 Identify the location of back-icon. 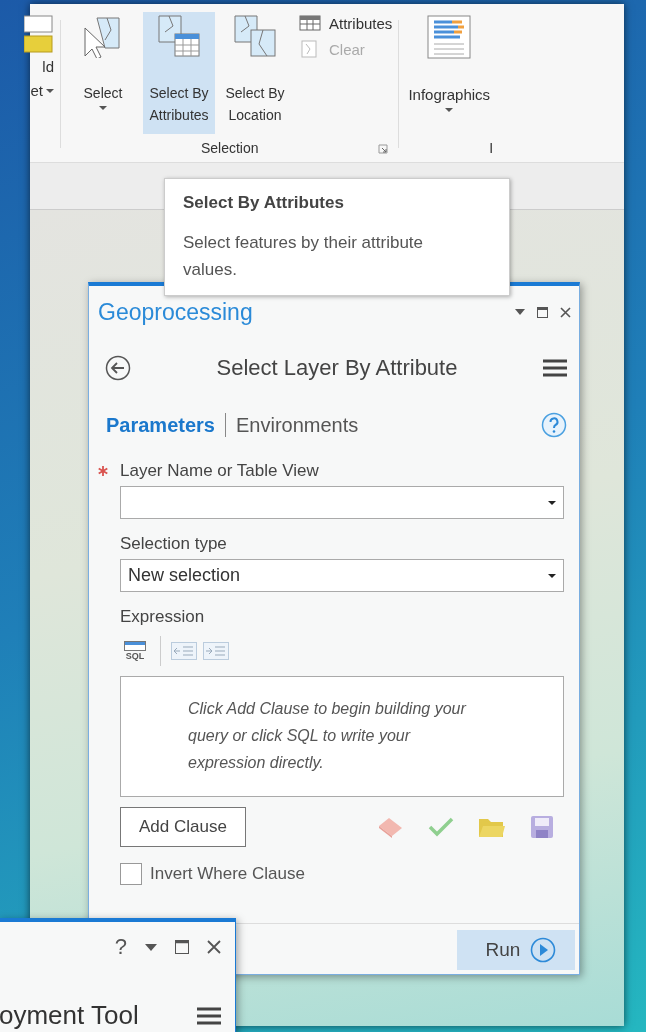
(118, 368).